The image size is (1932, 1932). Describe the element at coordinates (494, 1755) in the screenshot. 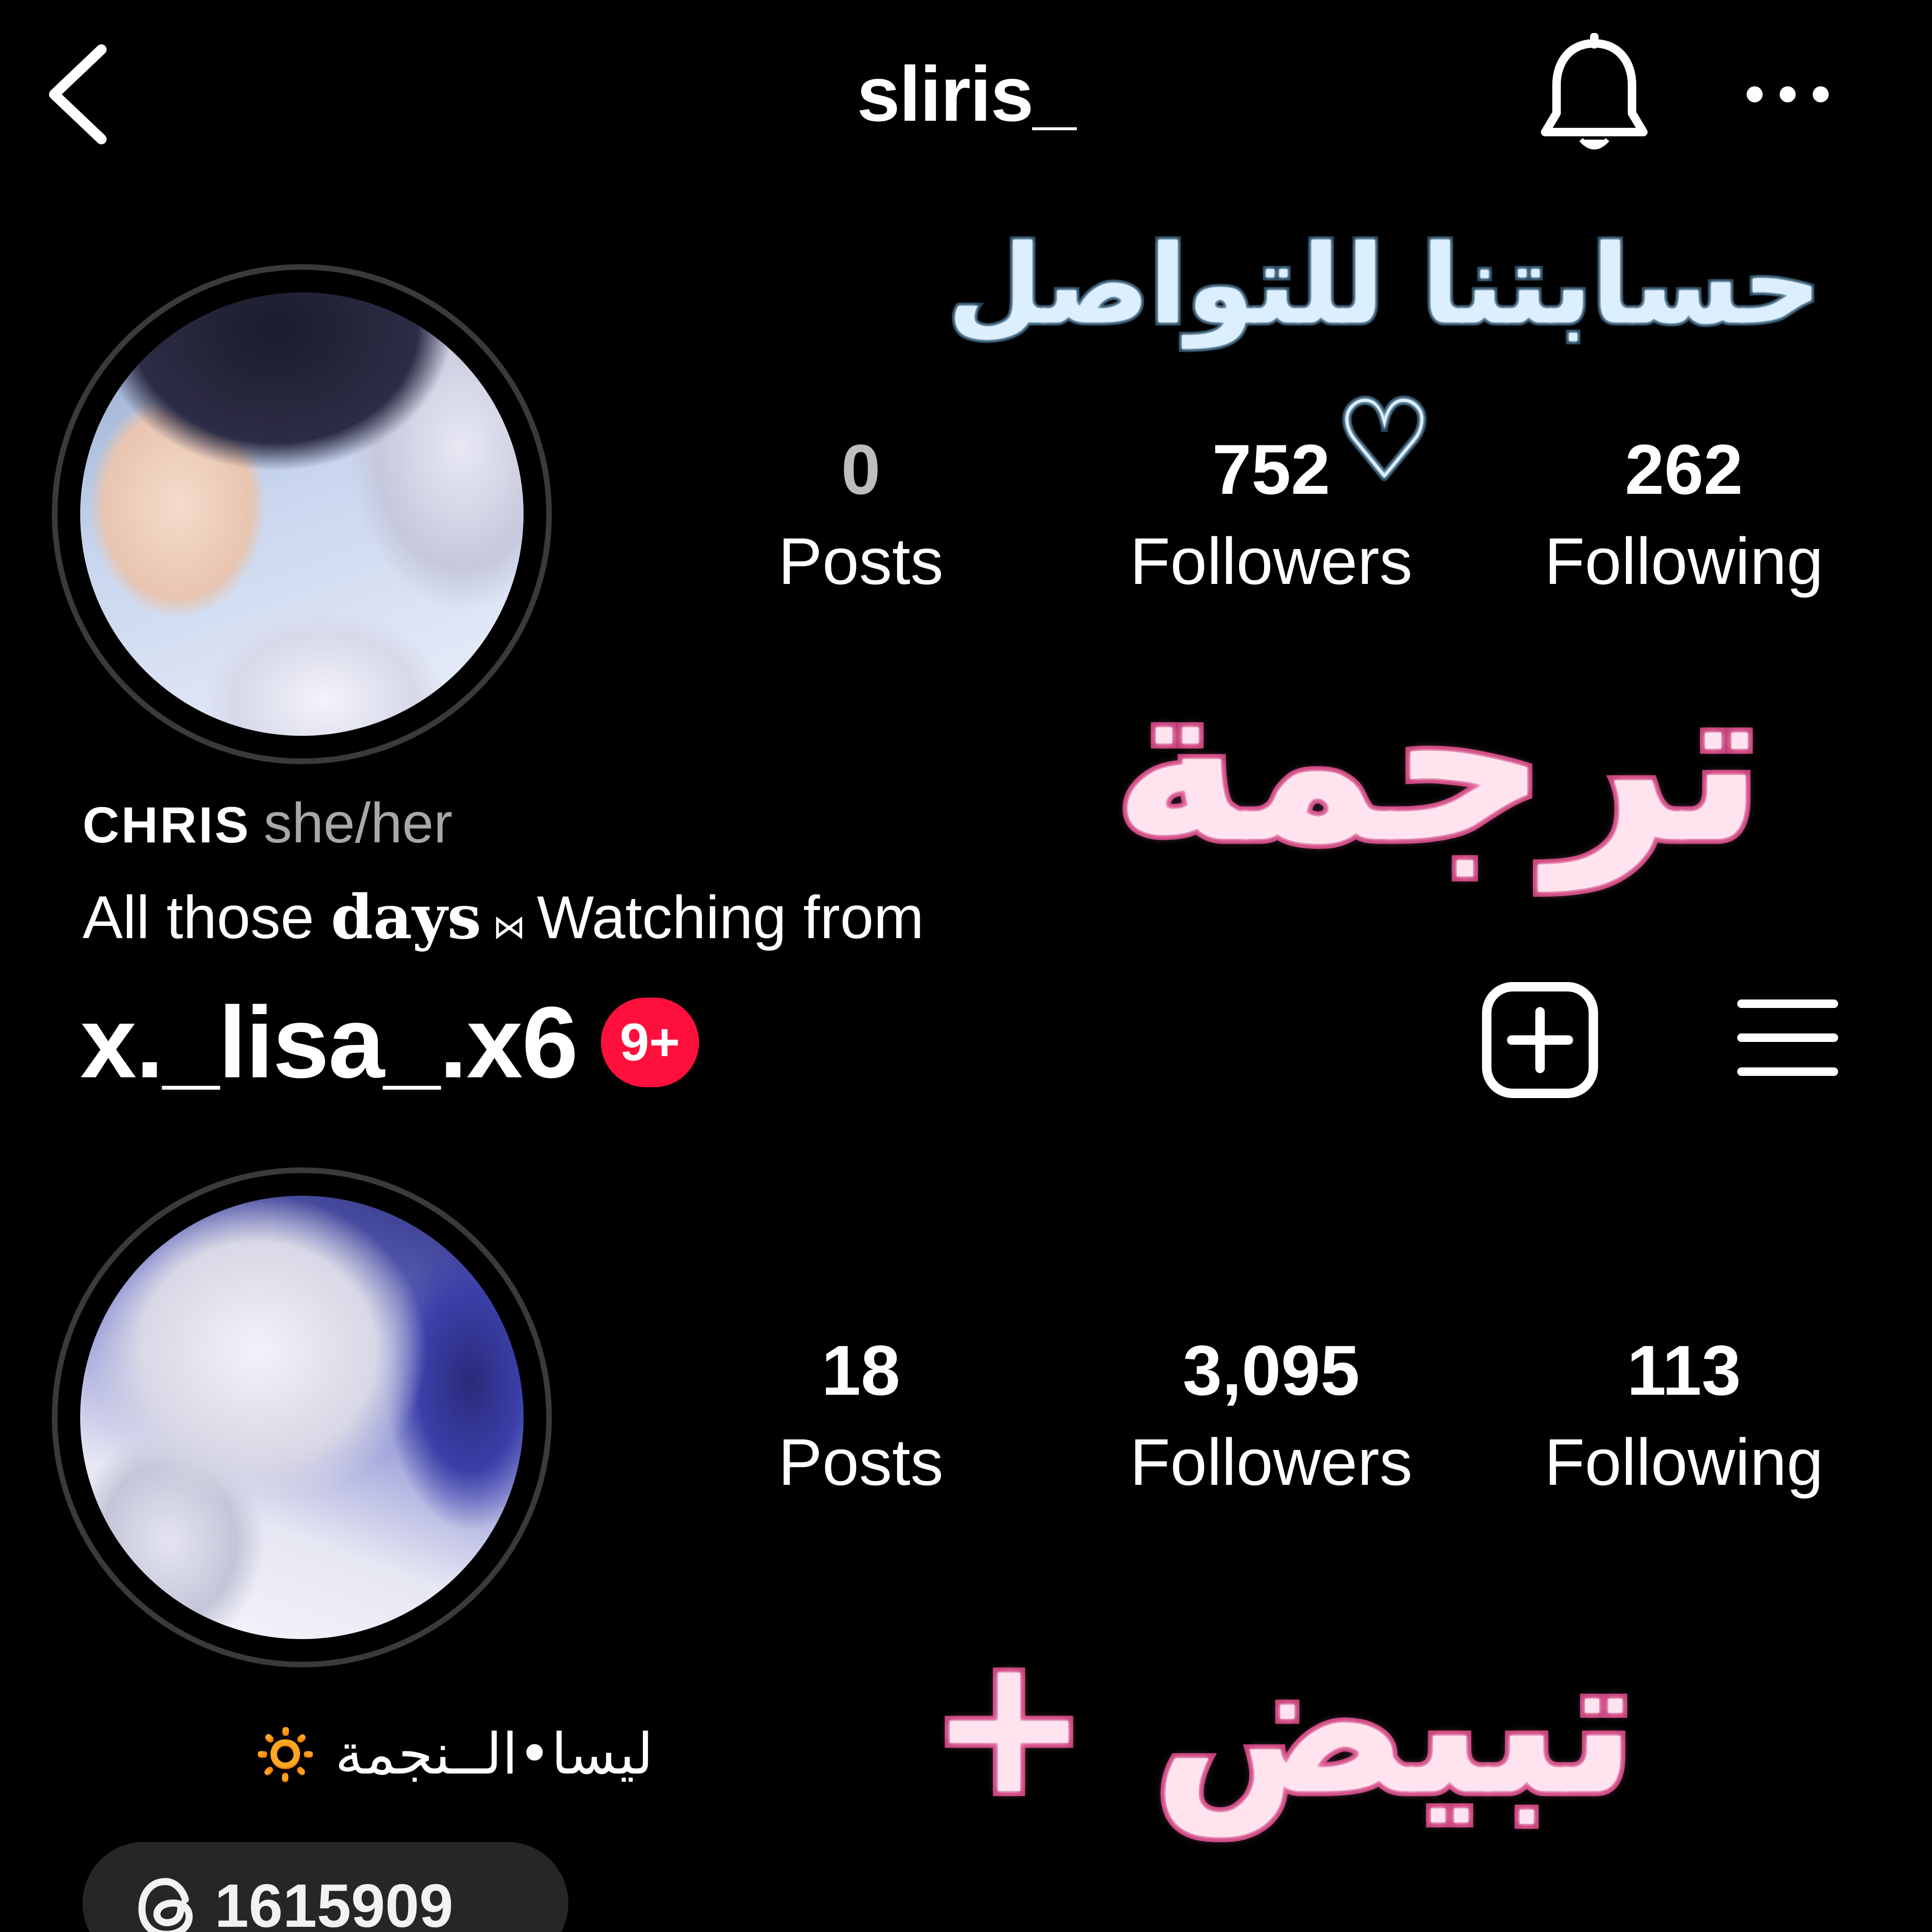

I see `linked-name-text: ليسا•الــنجمة` at that location.